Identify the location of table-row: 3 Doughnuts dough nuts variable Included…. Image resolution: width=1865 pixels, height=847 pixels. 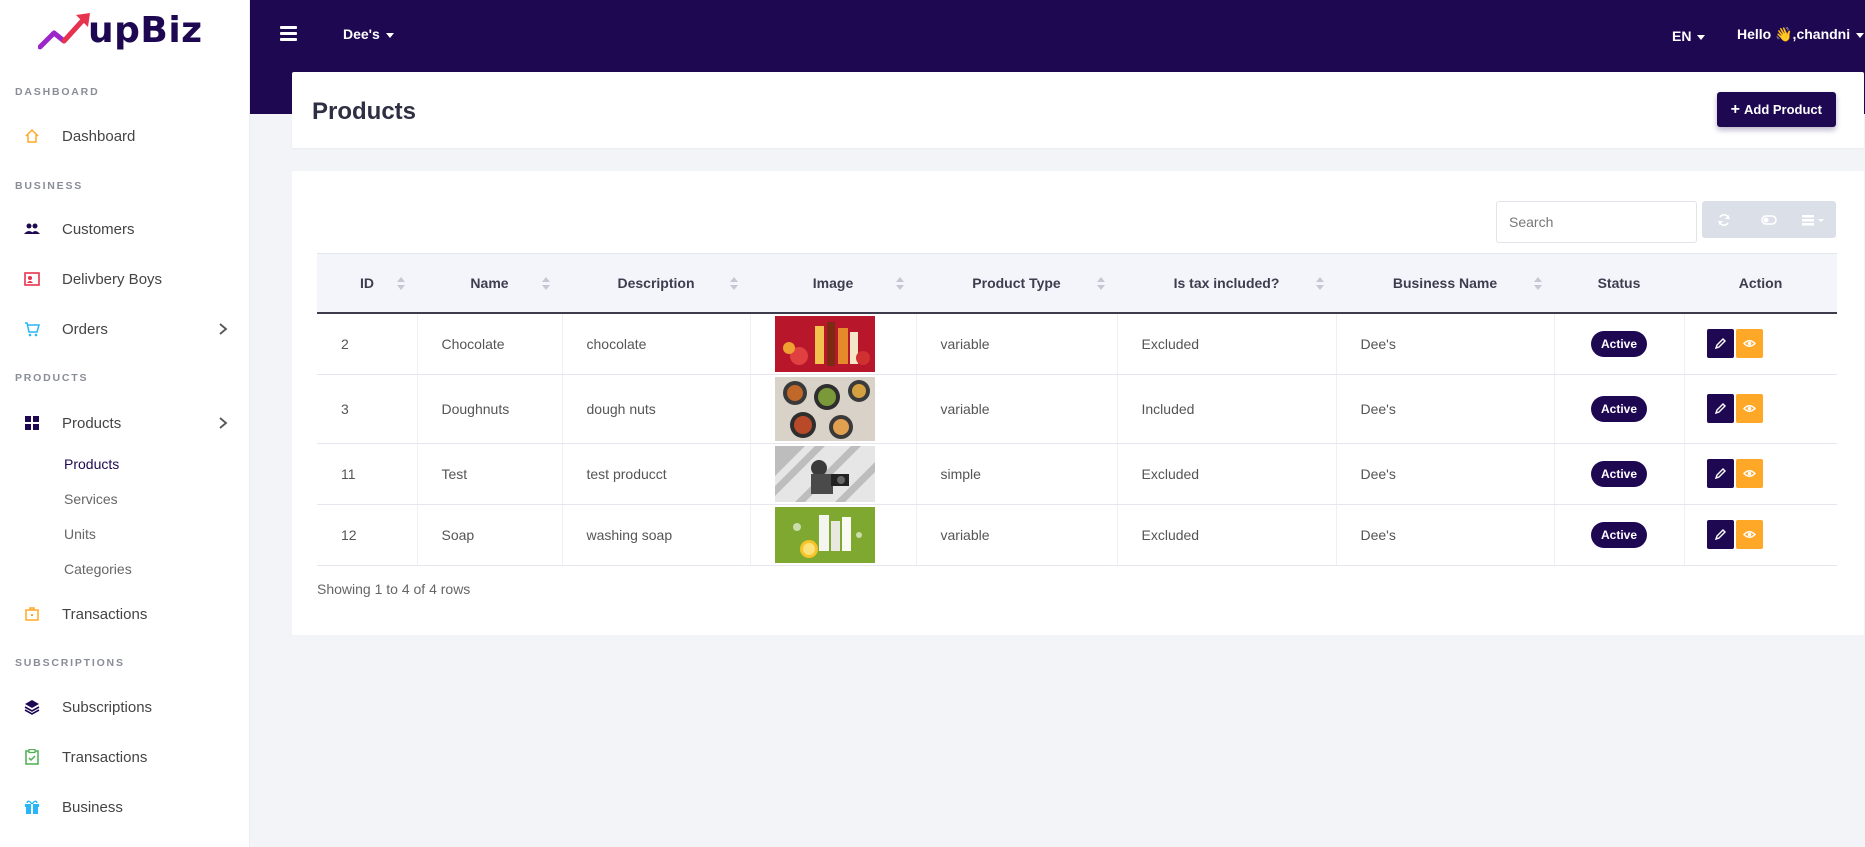
(1077, 409).